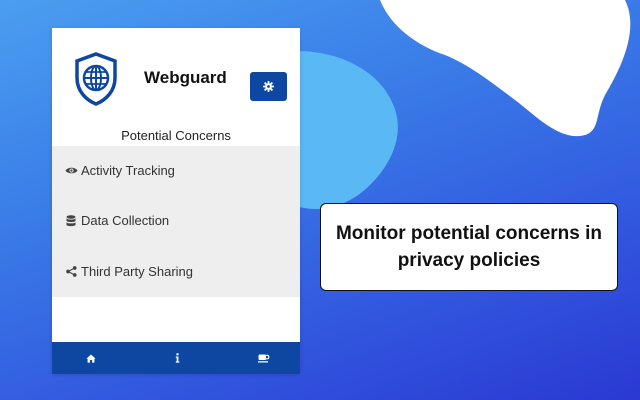 This screenshot has width=640, height=400. I want to click on shield-globe-icon, so click(96, 79).